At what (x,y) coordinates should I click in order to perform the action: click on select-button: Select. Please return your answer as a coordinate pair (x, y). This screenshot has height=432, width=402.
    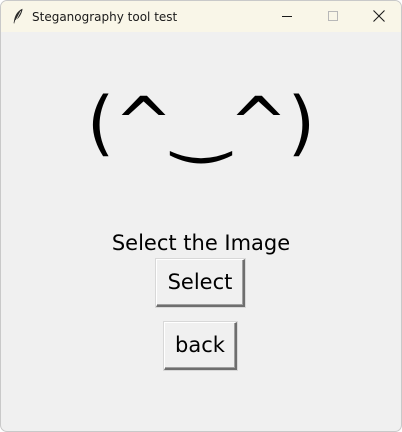
    Looking at the image, I should click on (200, 283).